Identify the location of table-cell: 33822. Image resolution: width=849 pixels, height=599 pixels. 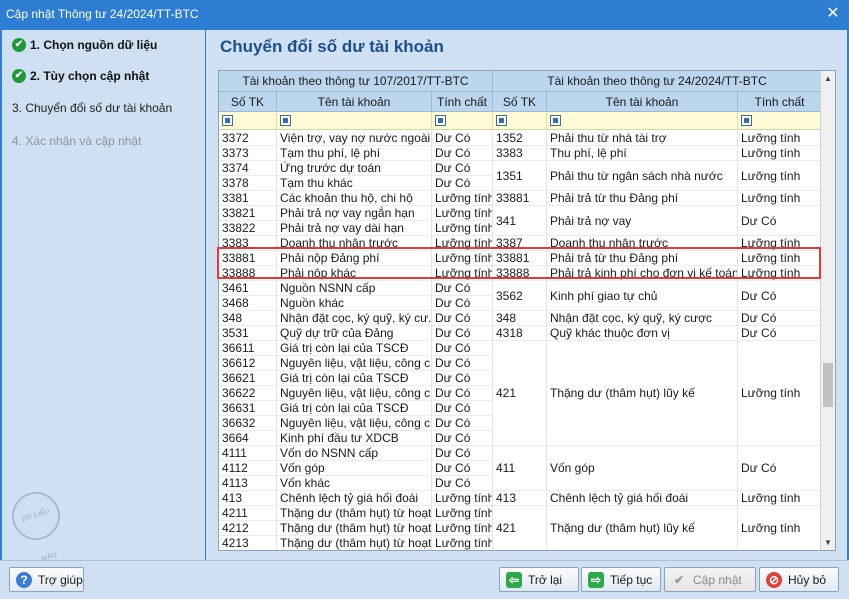
(248, 228).